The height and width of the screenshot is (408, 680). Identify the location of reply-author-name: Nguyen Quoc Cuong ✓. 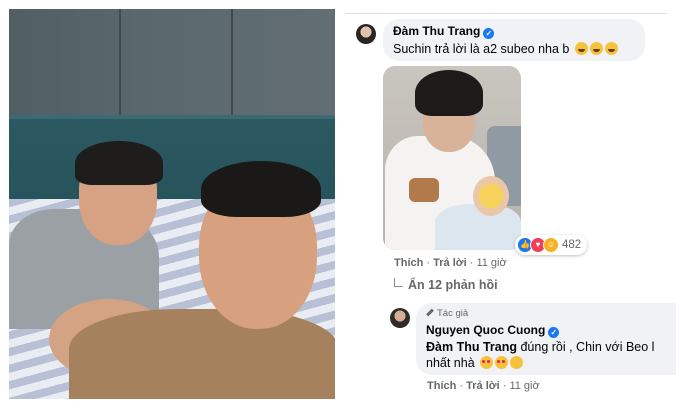
(493, 330).